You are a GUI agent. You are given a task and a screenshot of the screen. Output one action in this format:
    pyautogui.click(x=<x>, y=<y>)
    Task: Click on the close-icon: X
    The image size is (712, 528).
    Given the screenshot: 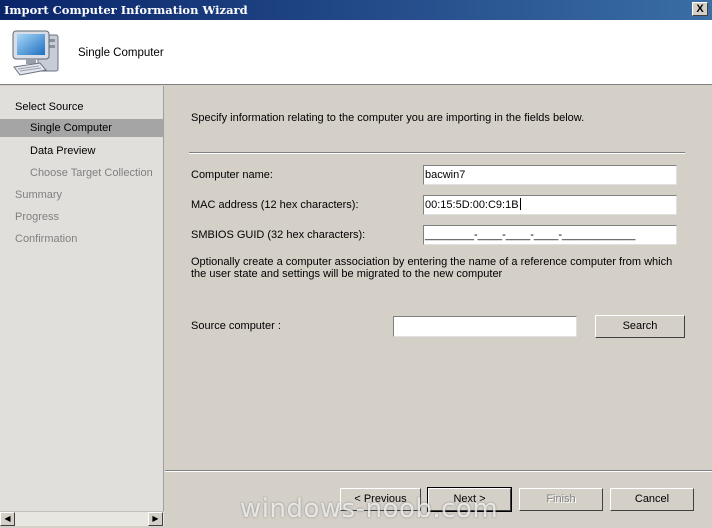 What is the action you would take?
    pyautogui.click(x=700, y=9)
    